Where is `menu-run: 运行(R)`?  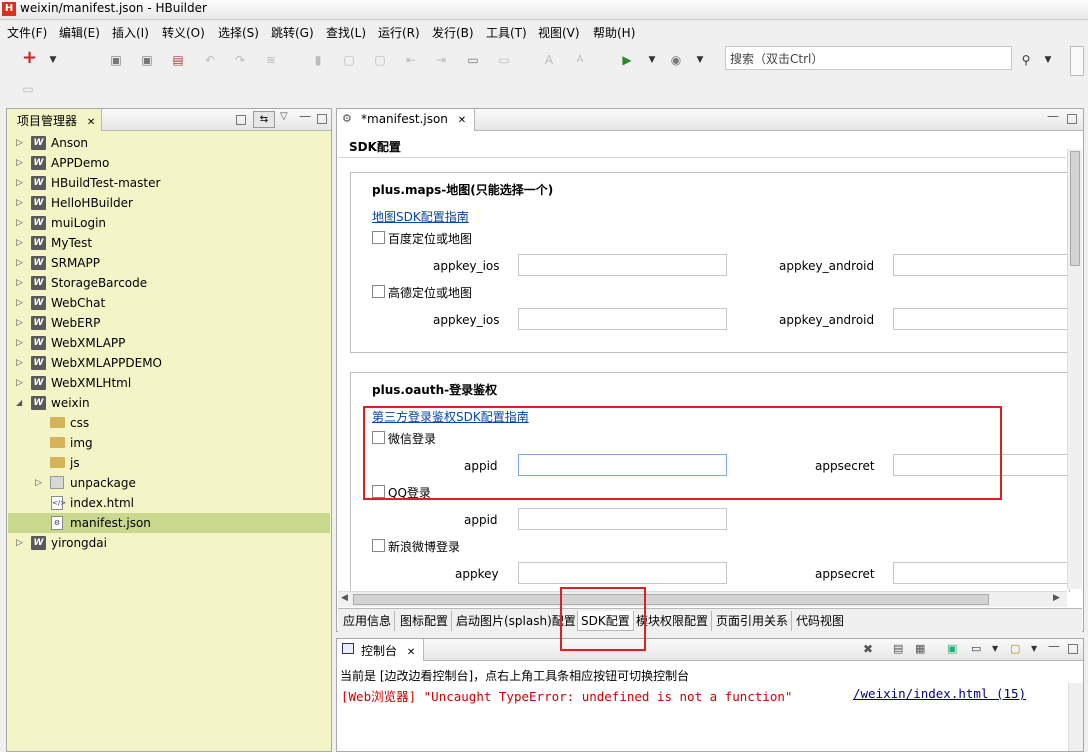 menu-run: 运行(R) is located at coordinates (399, 32).